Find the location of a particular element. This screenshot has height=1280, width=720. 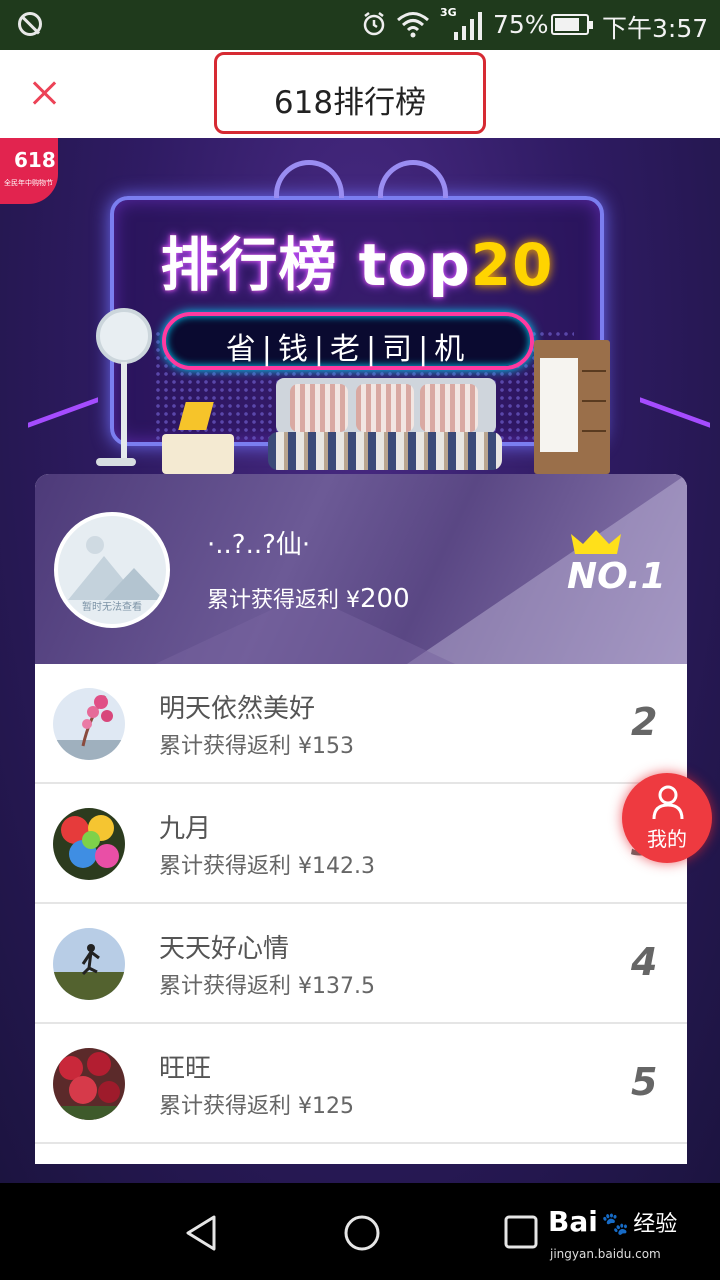

avatar-placeholder-text: 暂时无法查看 is located at coordinates (112, 607).